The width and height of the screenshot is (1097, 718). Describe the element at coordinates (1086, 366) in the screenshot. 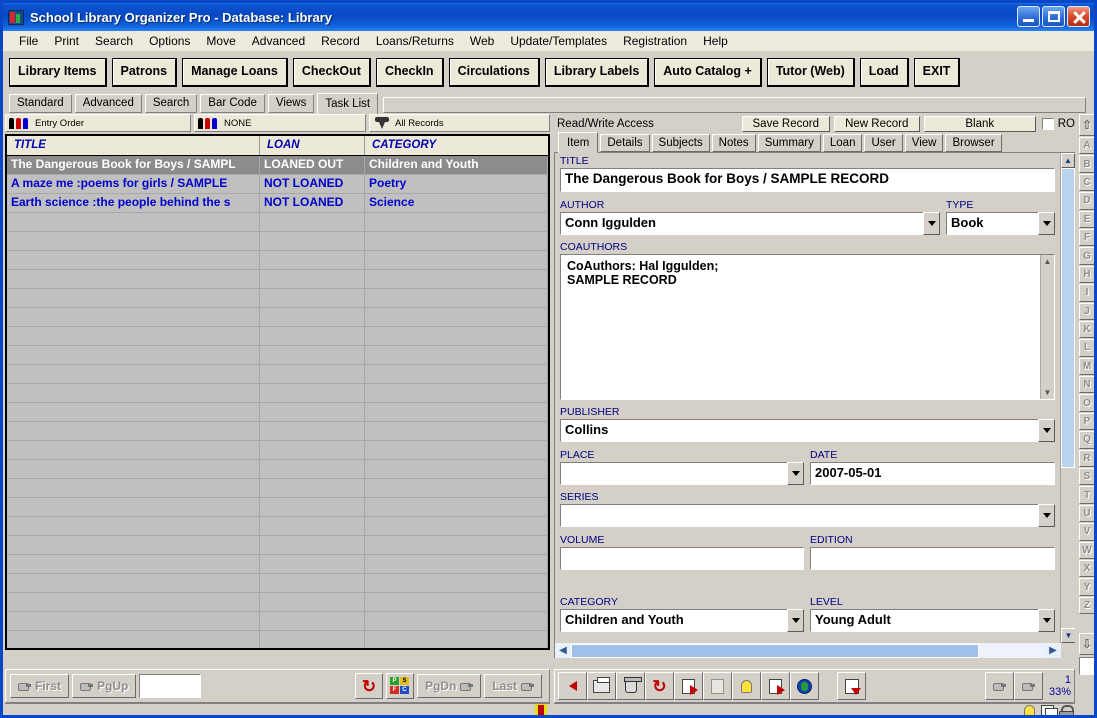

I see `alpha-jump-m: M` at that location.